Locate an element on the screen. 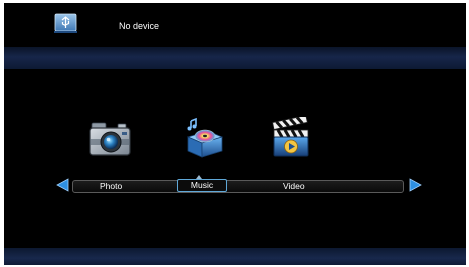 This screenshot has width=469, height=267. menu-item-photo: Photo is located at coordinates (111, 186).